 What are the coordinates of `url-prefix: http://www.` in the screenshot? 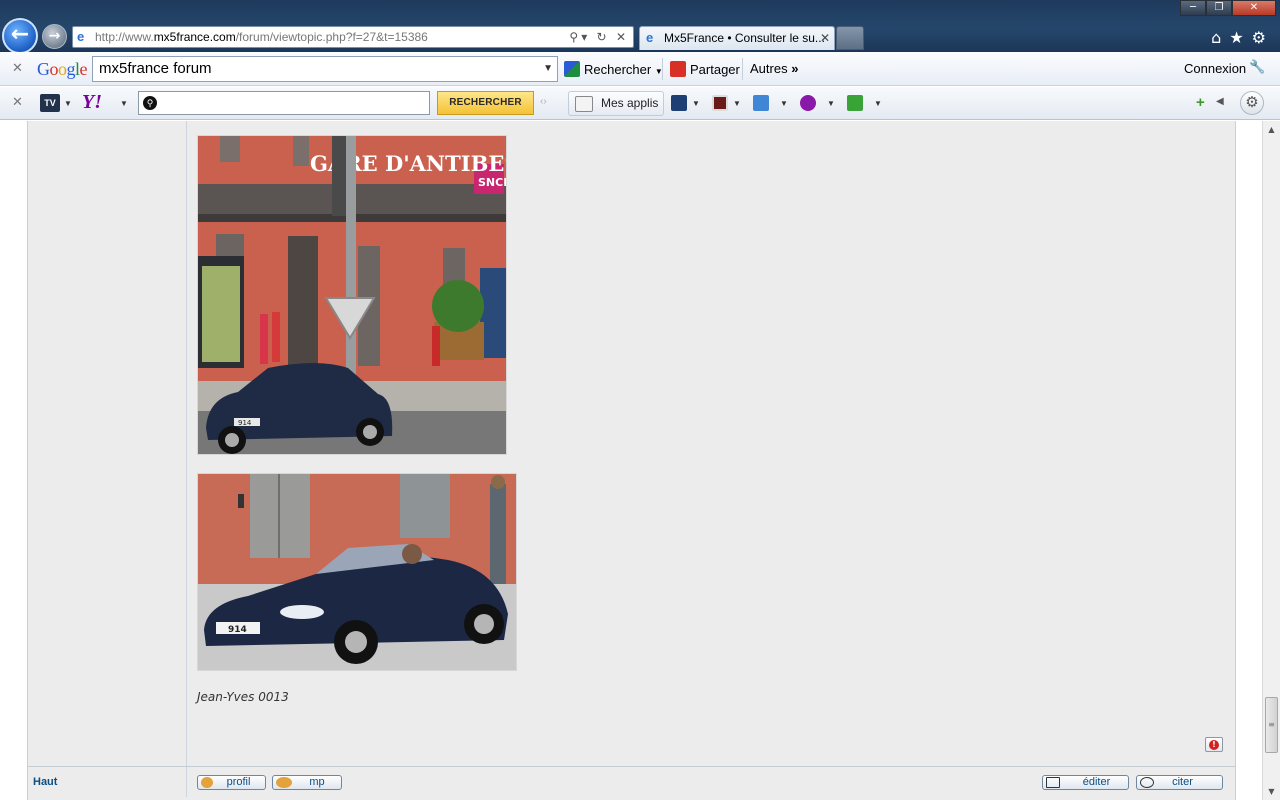 It's located at (124, 37).